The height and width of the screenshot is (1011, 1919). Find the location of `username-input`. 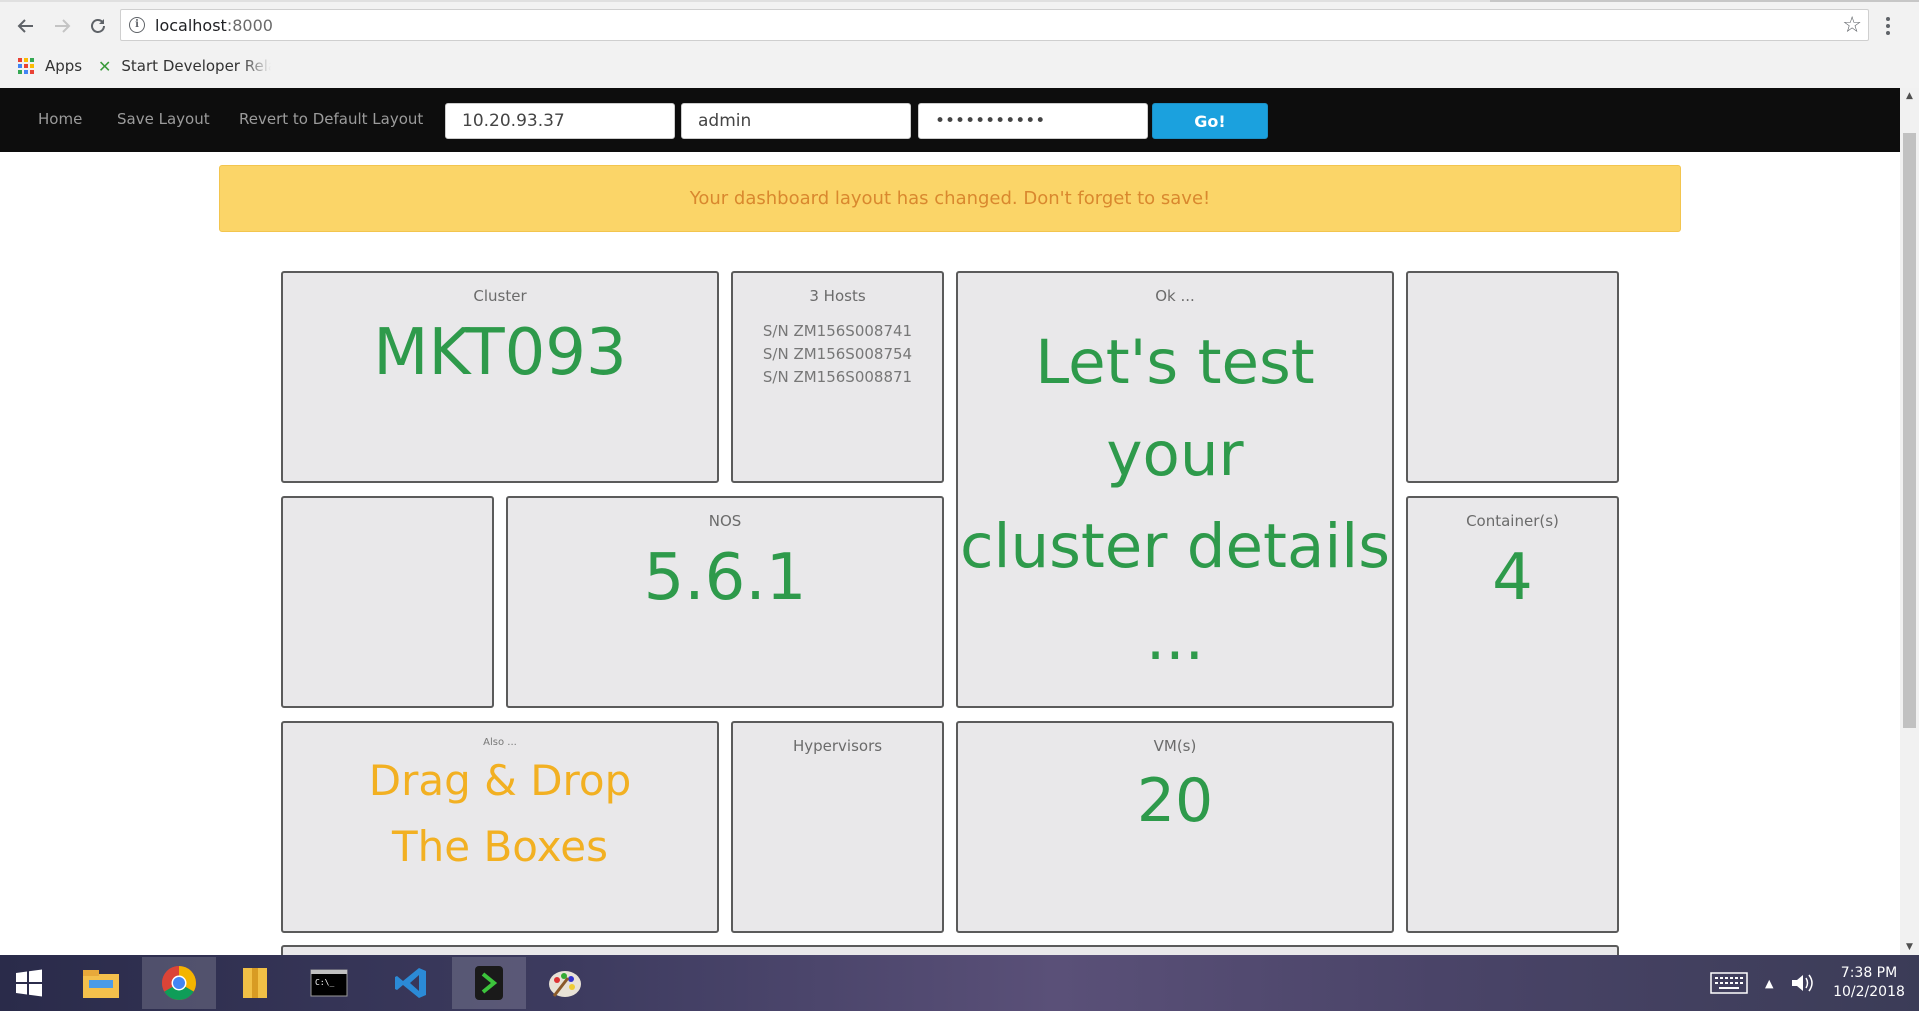

username-input is located at coordinates (796, 121).